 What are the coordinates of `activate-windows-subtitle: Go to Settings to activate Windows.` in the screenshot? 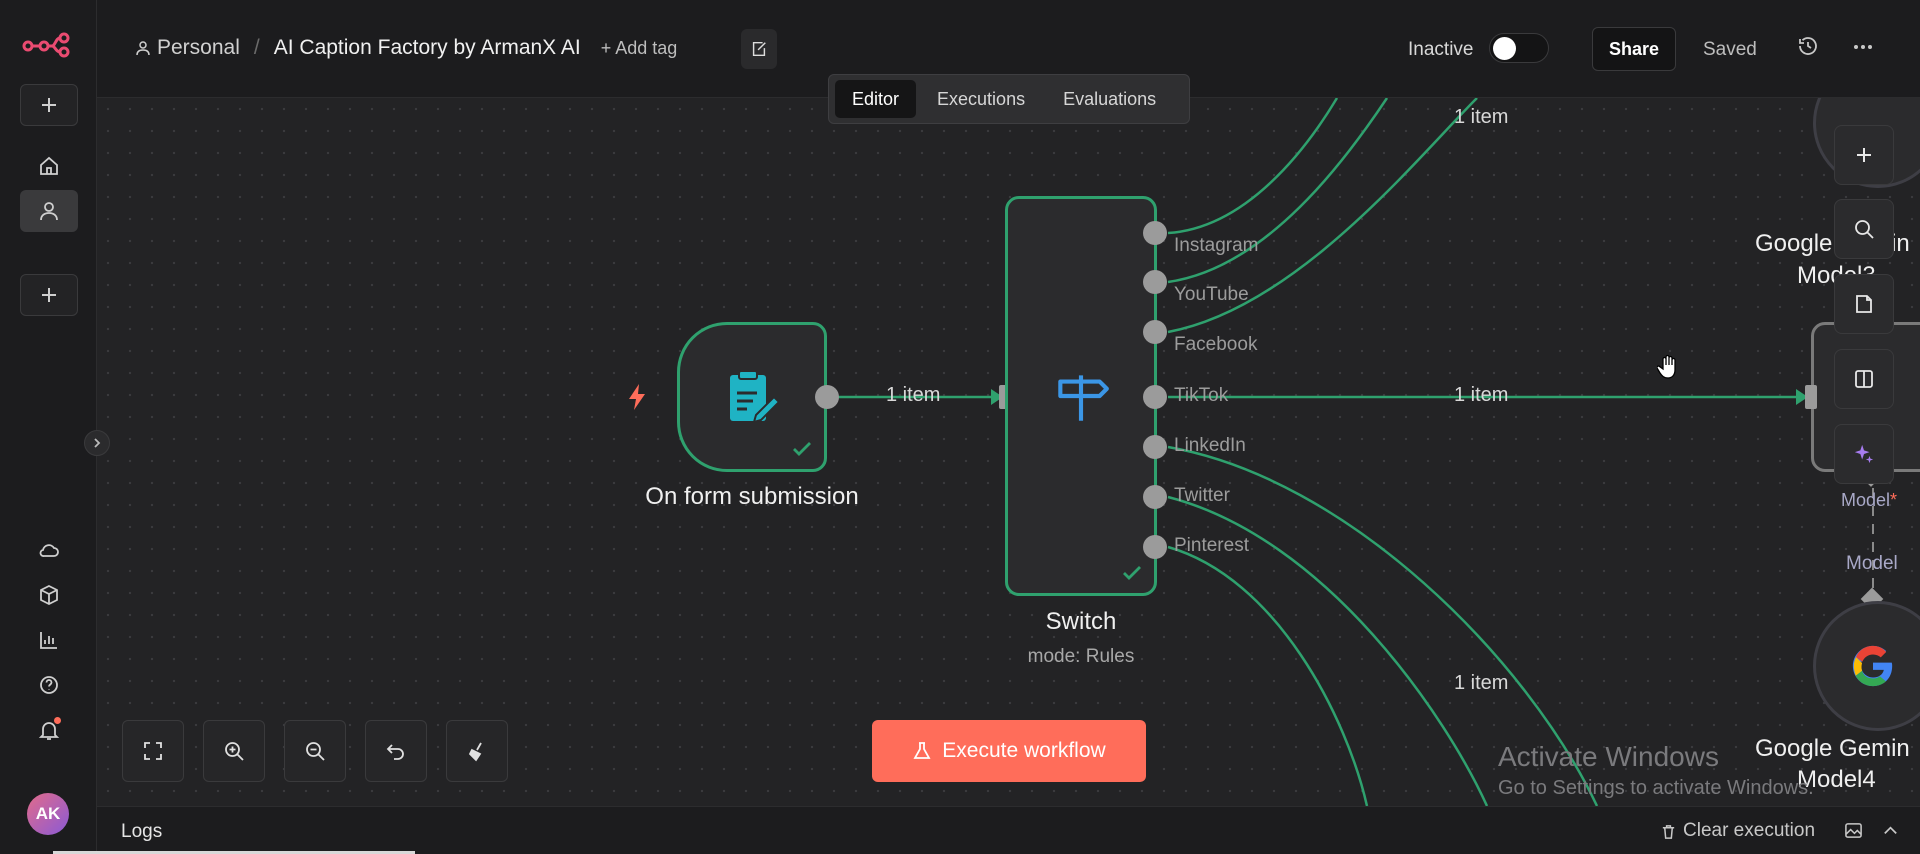 It's located at (1656, 788).